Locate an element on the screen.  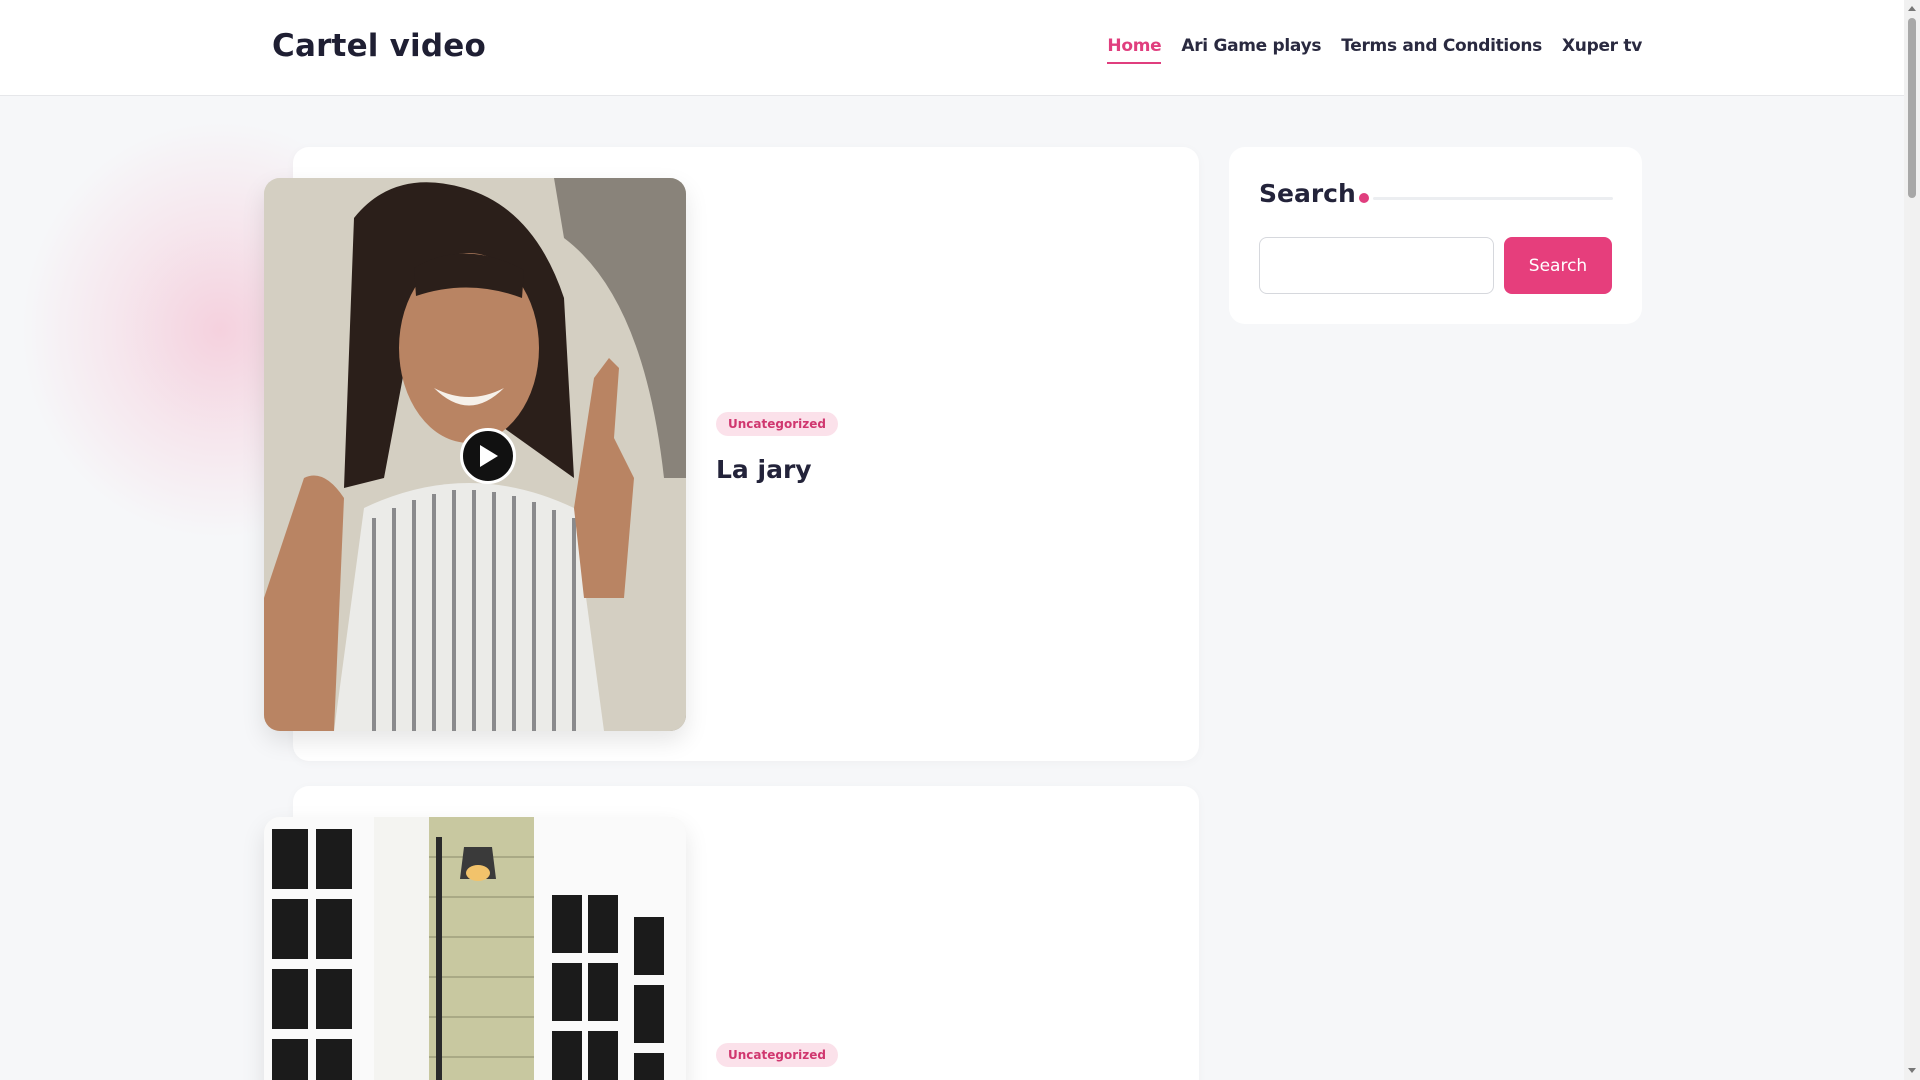
scroll-up-icon is located at coordinates (1912, 8).